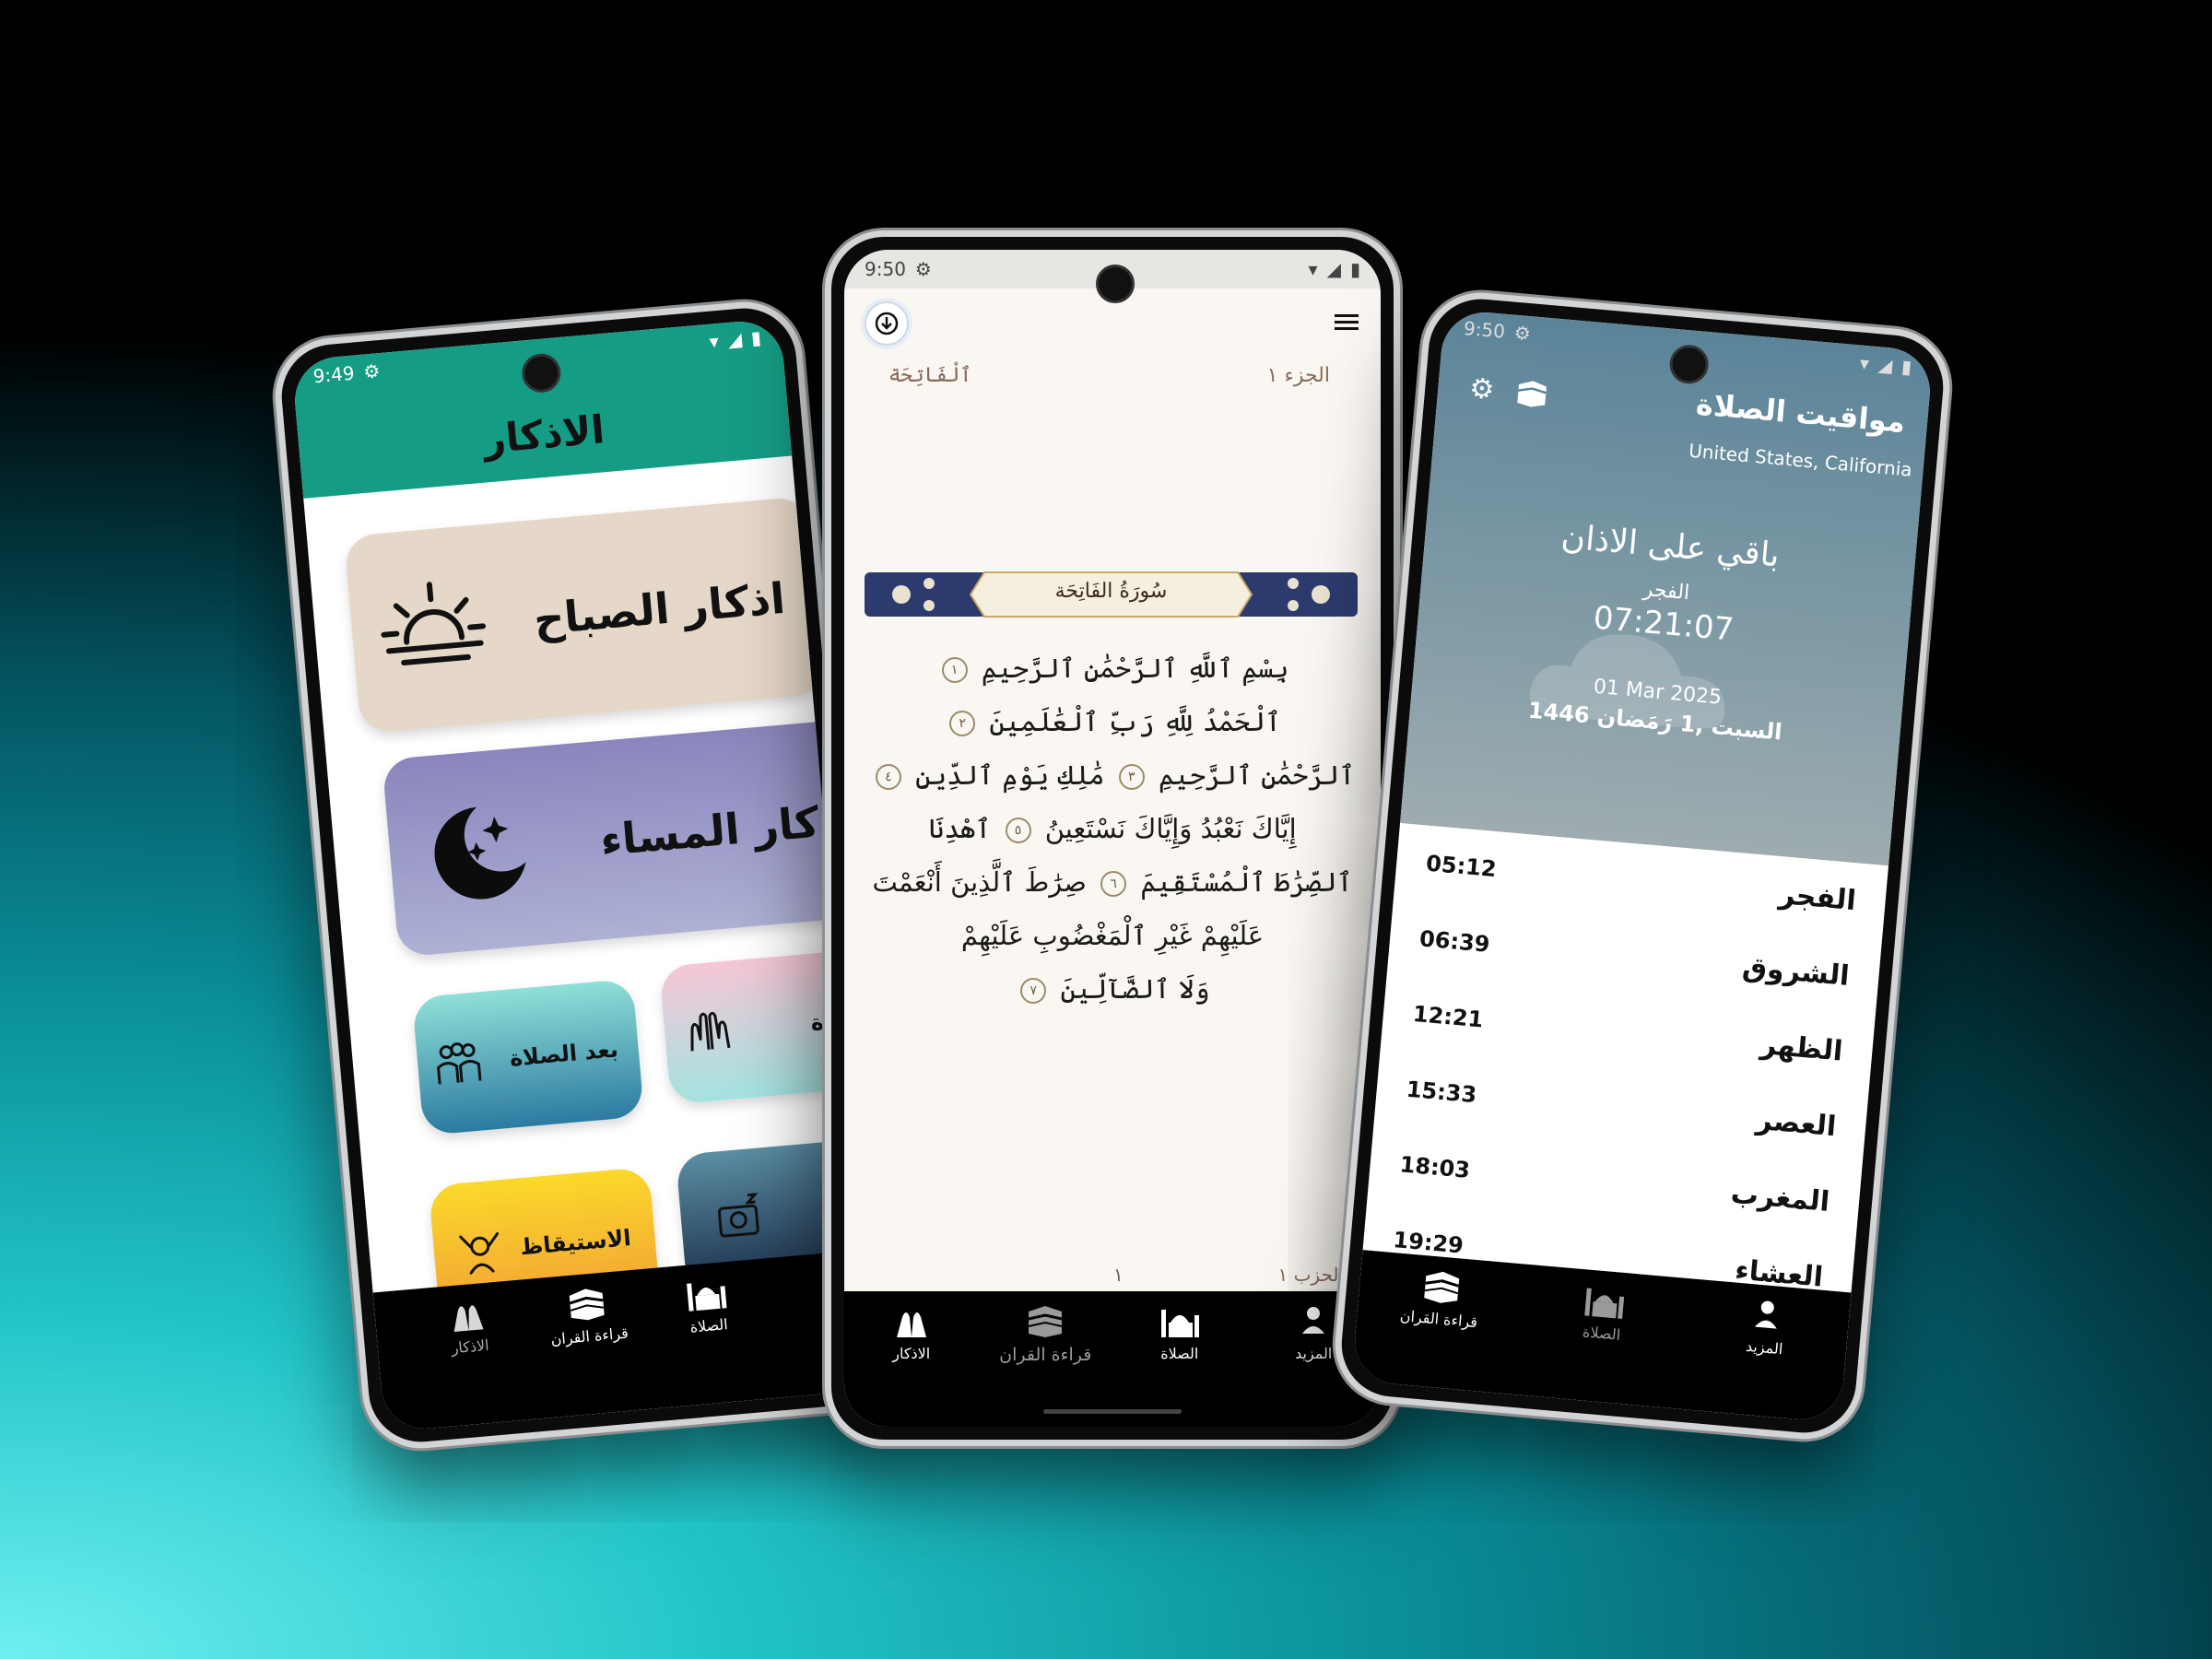 The height and width of the screenshot is (1659, 2212). I want to click on prayer-time: 12:21, so click(1448, 1016).